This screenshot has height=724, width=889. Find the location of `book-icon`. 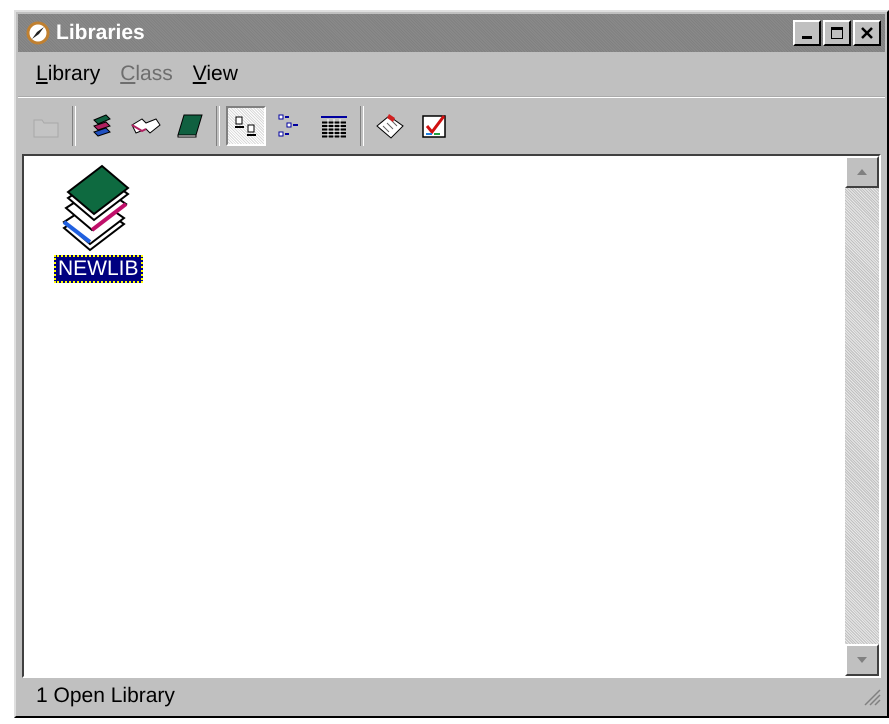

book-icon is located at coordinates (190, 126).